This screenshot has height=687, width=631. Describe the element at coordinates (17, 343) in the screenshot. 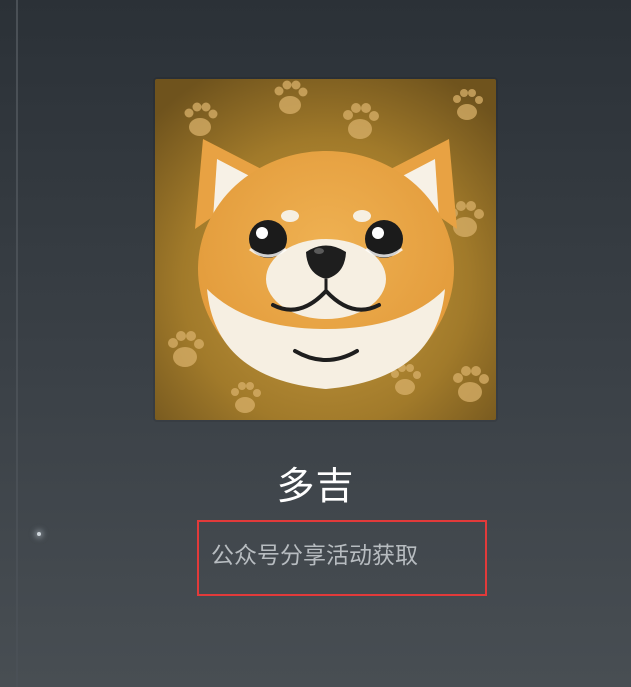

I see `left-divider` at that location.